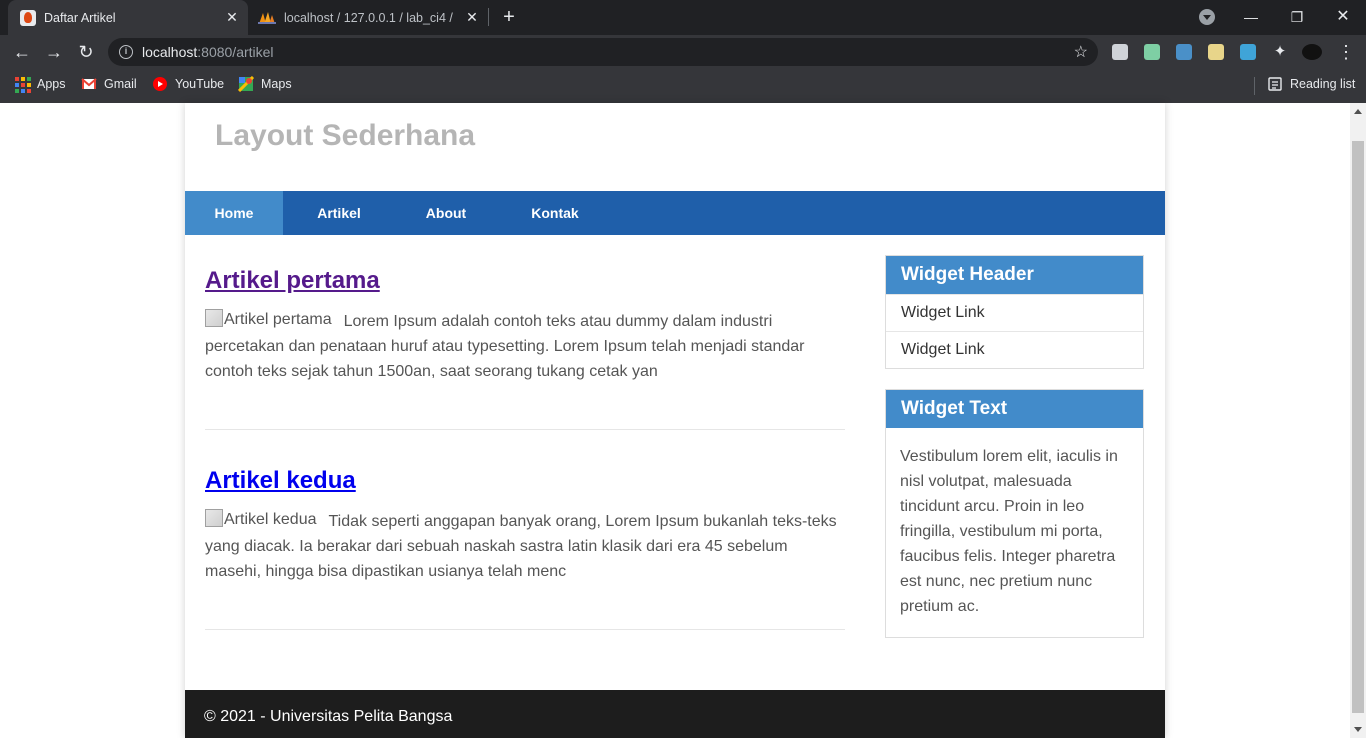  I want to click on restore-icon: ❐, so click(1297, 17).